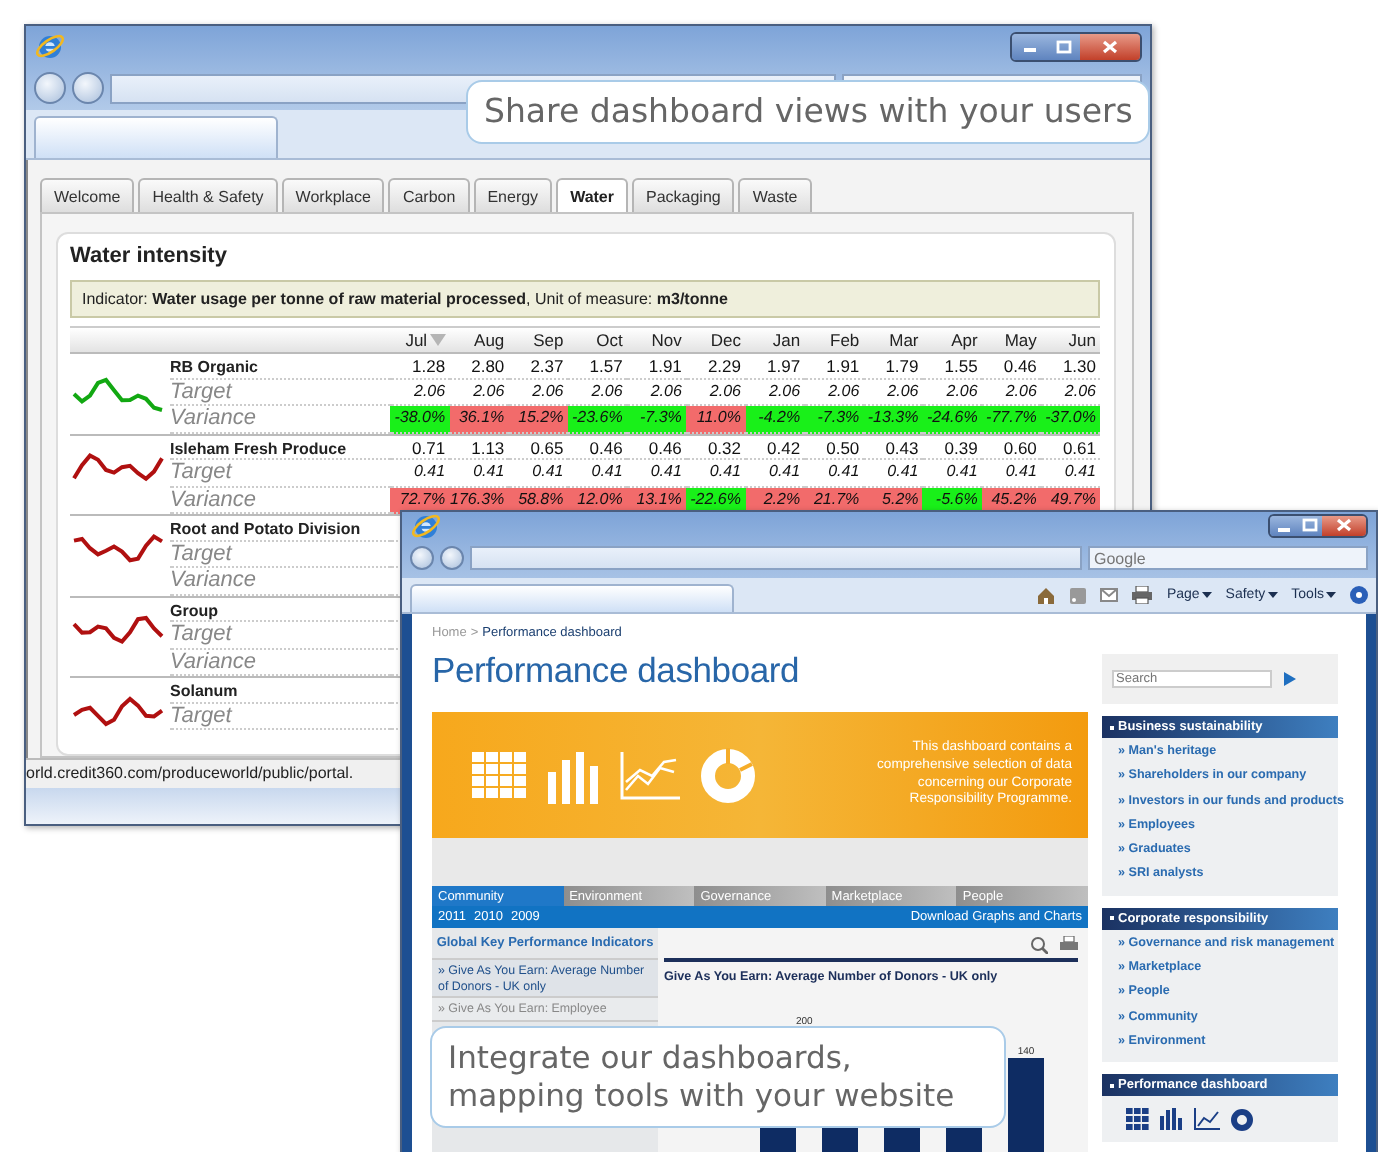 The width and height of the screenshot is (1378, 1152). I want to click on row-name: Root and Potato Division, so click(265, 529).